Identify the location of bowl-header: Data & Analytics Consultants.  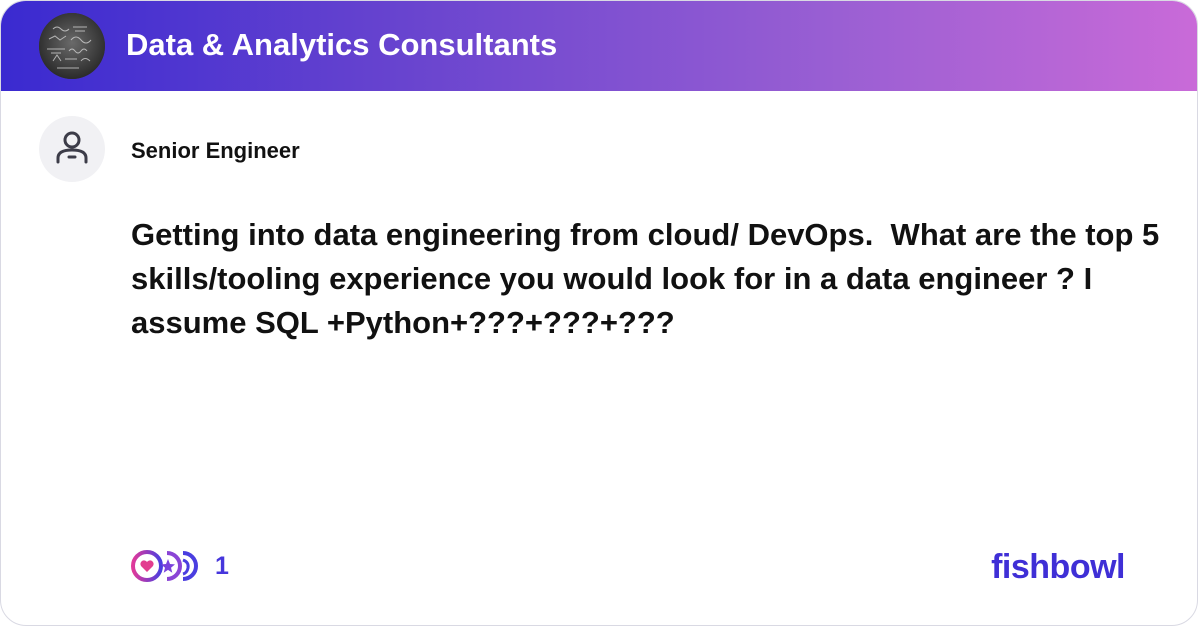
(599, 46).